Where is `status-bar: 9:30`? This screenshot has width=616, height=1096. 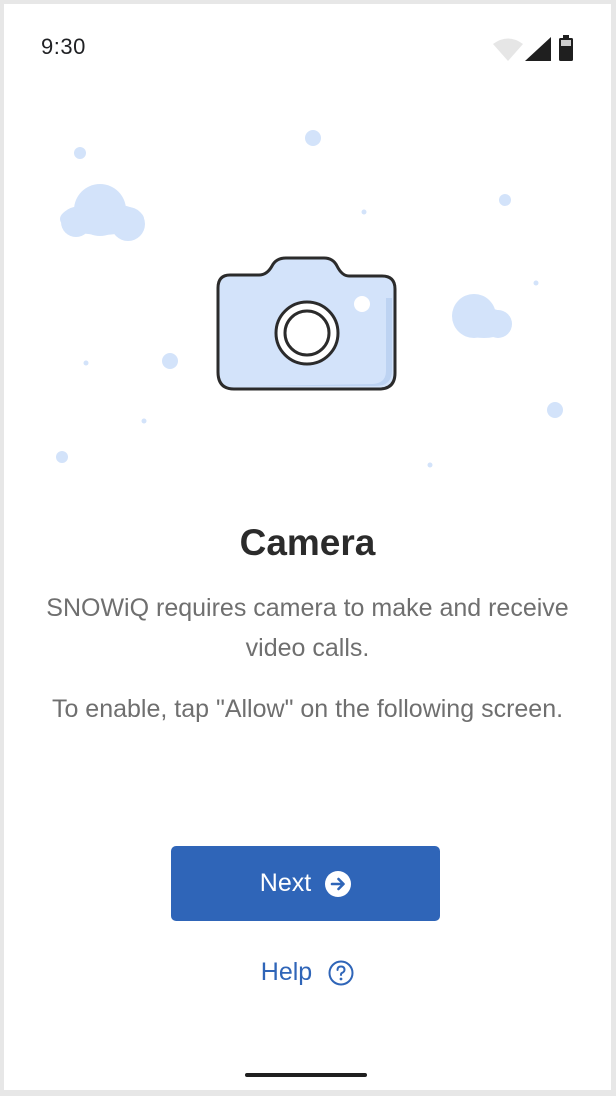
status-bar: 9:30 is located at coordinates (307, 46).